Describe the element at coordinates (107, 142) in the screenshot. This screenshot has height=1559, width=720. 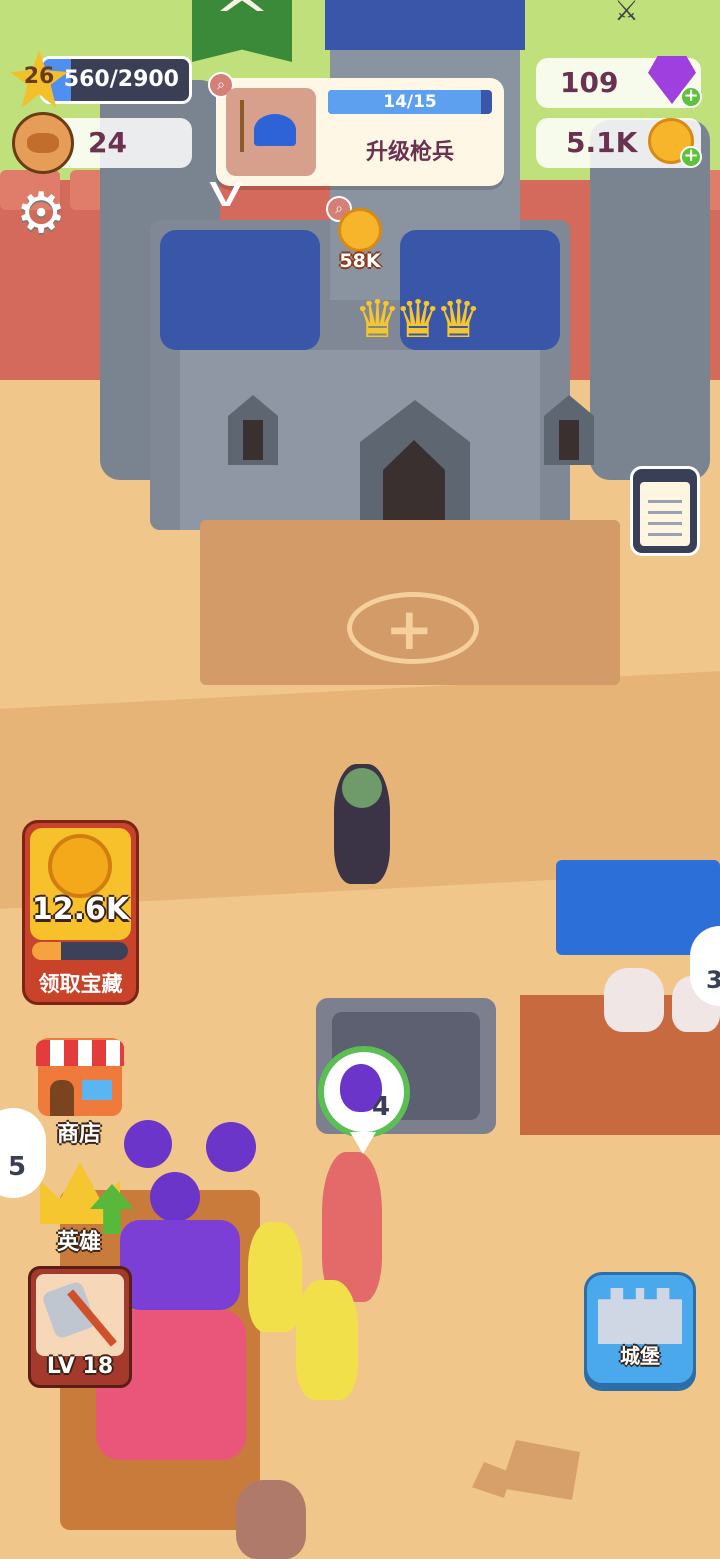
I see `population-count: 24` at that location.